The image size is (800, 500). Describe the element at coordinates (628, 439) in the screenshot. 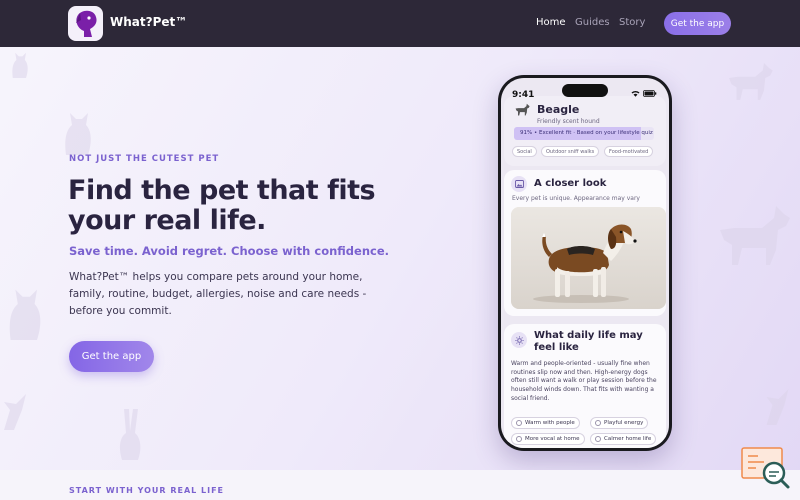

I see `trait-chip-label: Calmer home life` at that location.